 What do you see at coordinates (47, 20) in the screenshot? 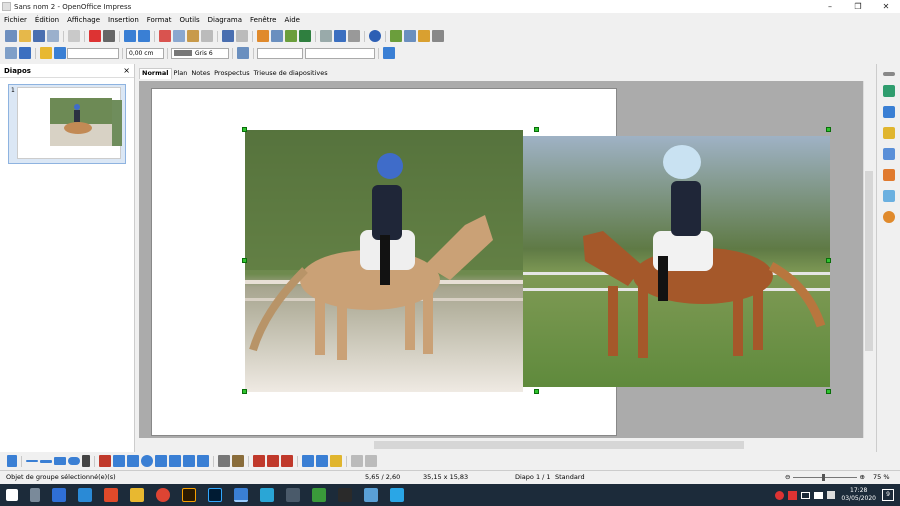
I see `menu-edition: Édition` at bounding box center [47, 20].